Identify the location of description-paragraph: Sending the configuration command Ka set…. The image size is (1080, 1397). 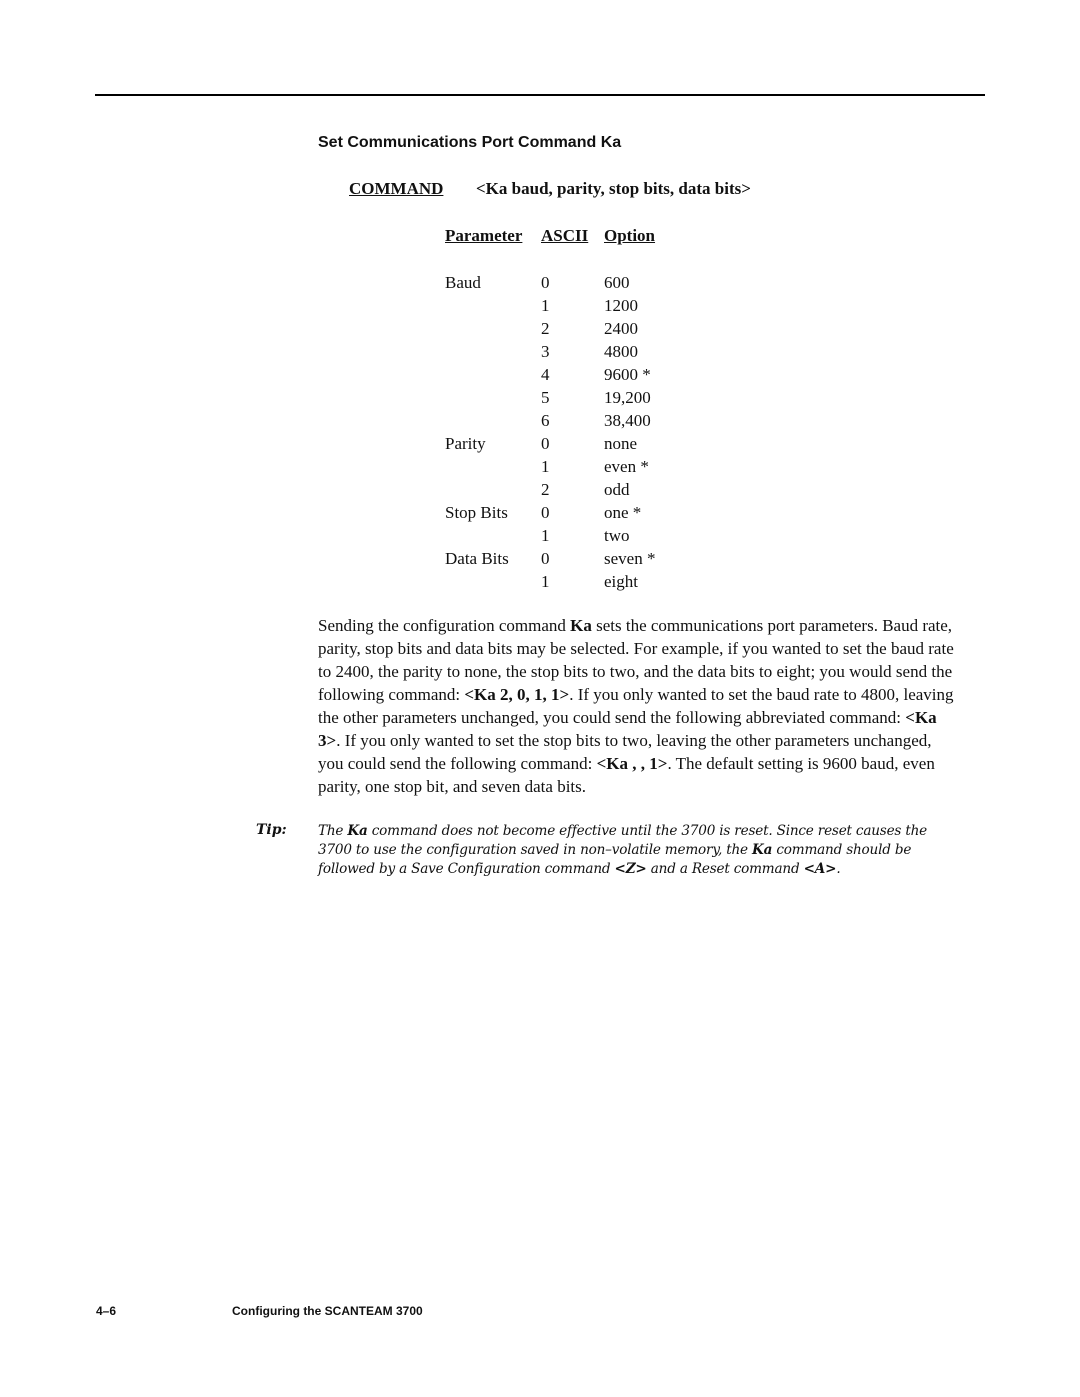
(638, 706).